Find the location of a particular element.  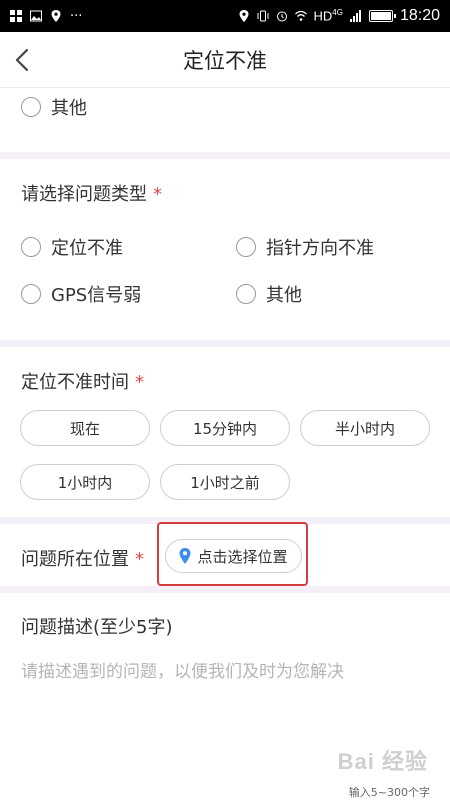

battery-icon is located at coordinates (382, 16).